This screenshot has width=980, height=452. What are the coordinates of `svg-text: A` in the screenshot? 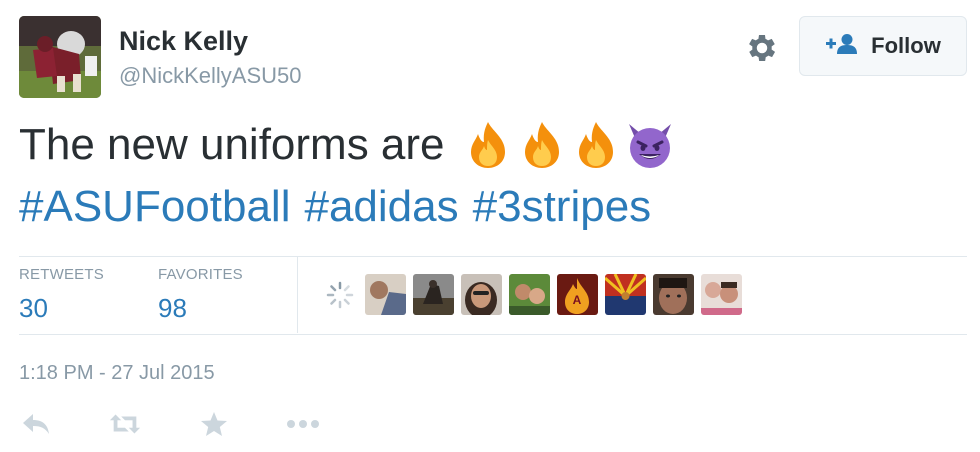 It's located at (577, 300).